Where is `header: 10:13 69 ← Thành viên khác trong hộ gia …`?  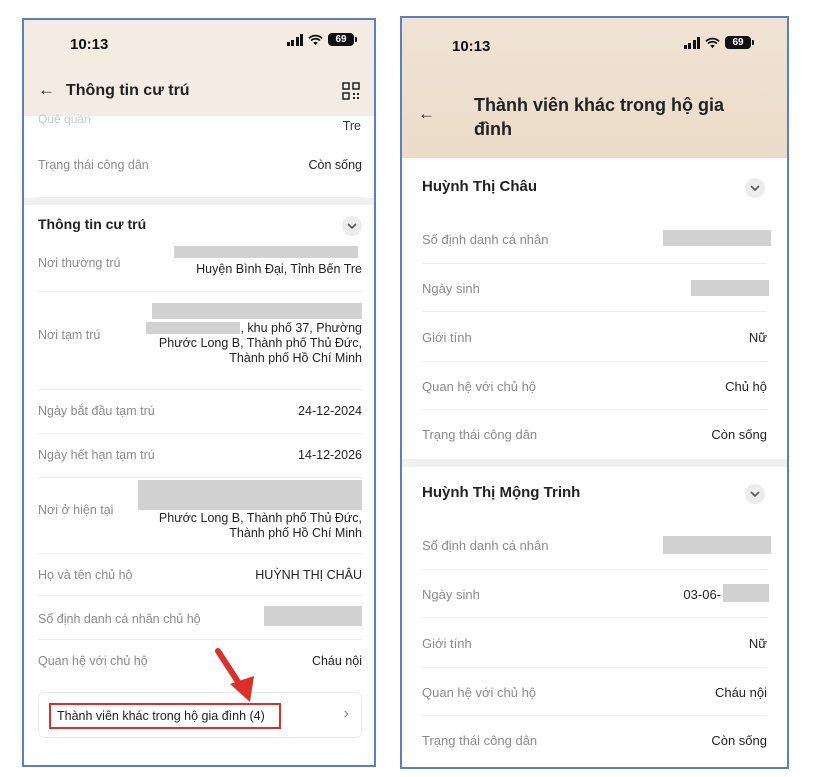 header: 10:13 69 ← Thành viên khác trong hộ gia … is located at coordinates (594, 88).